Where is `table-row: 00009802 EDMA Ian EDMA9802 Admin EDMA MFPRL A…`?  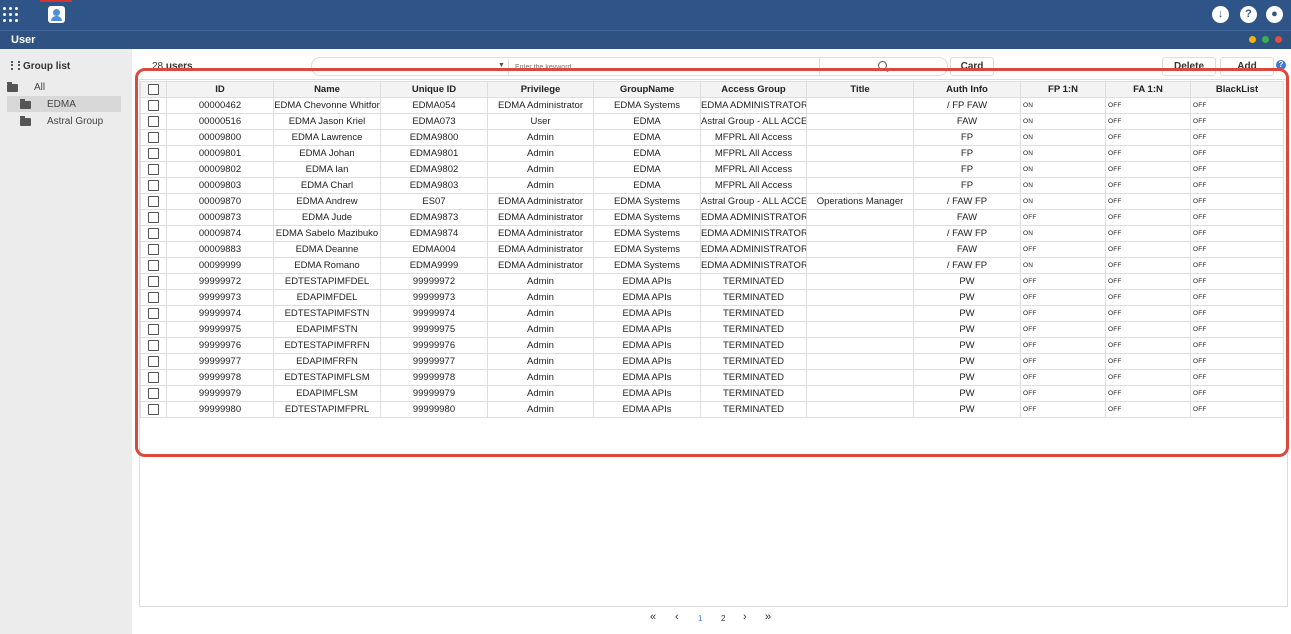
table-row: 00009802 EDMA Ian EDMA9802 Admin EDMA MFPRL A… is located at coordinates (712, 169).